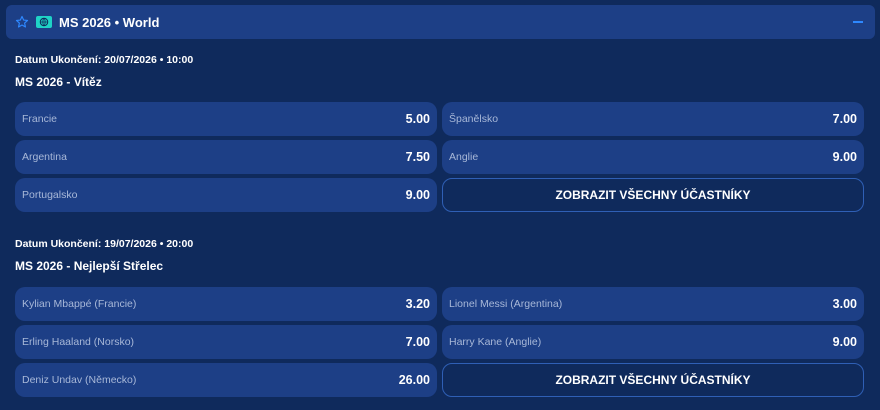  Describe the element at coordinates (226, 342) in the screenshot. I see `odd-button: Erling Haaland (Norsko) 7.00` at that location.